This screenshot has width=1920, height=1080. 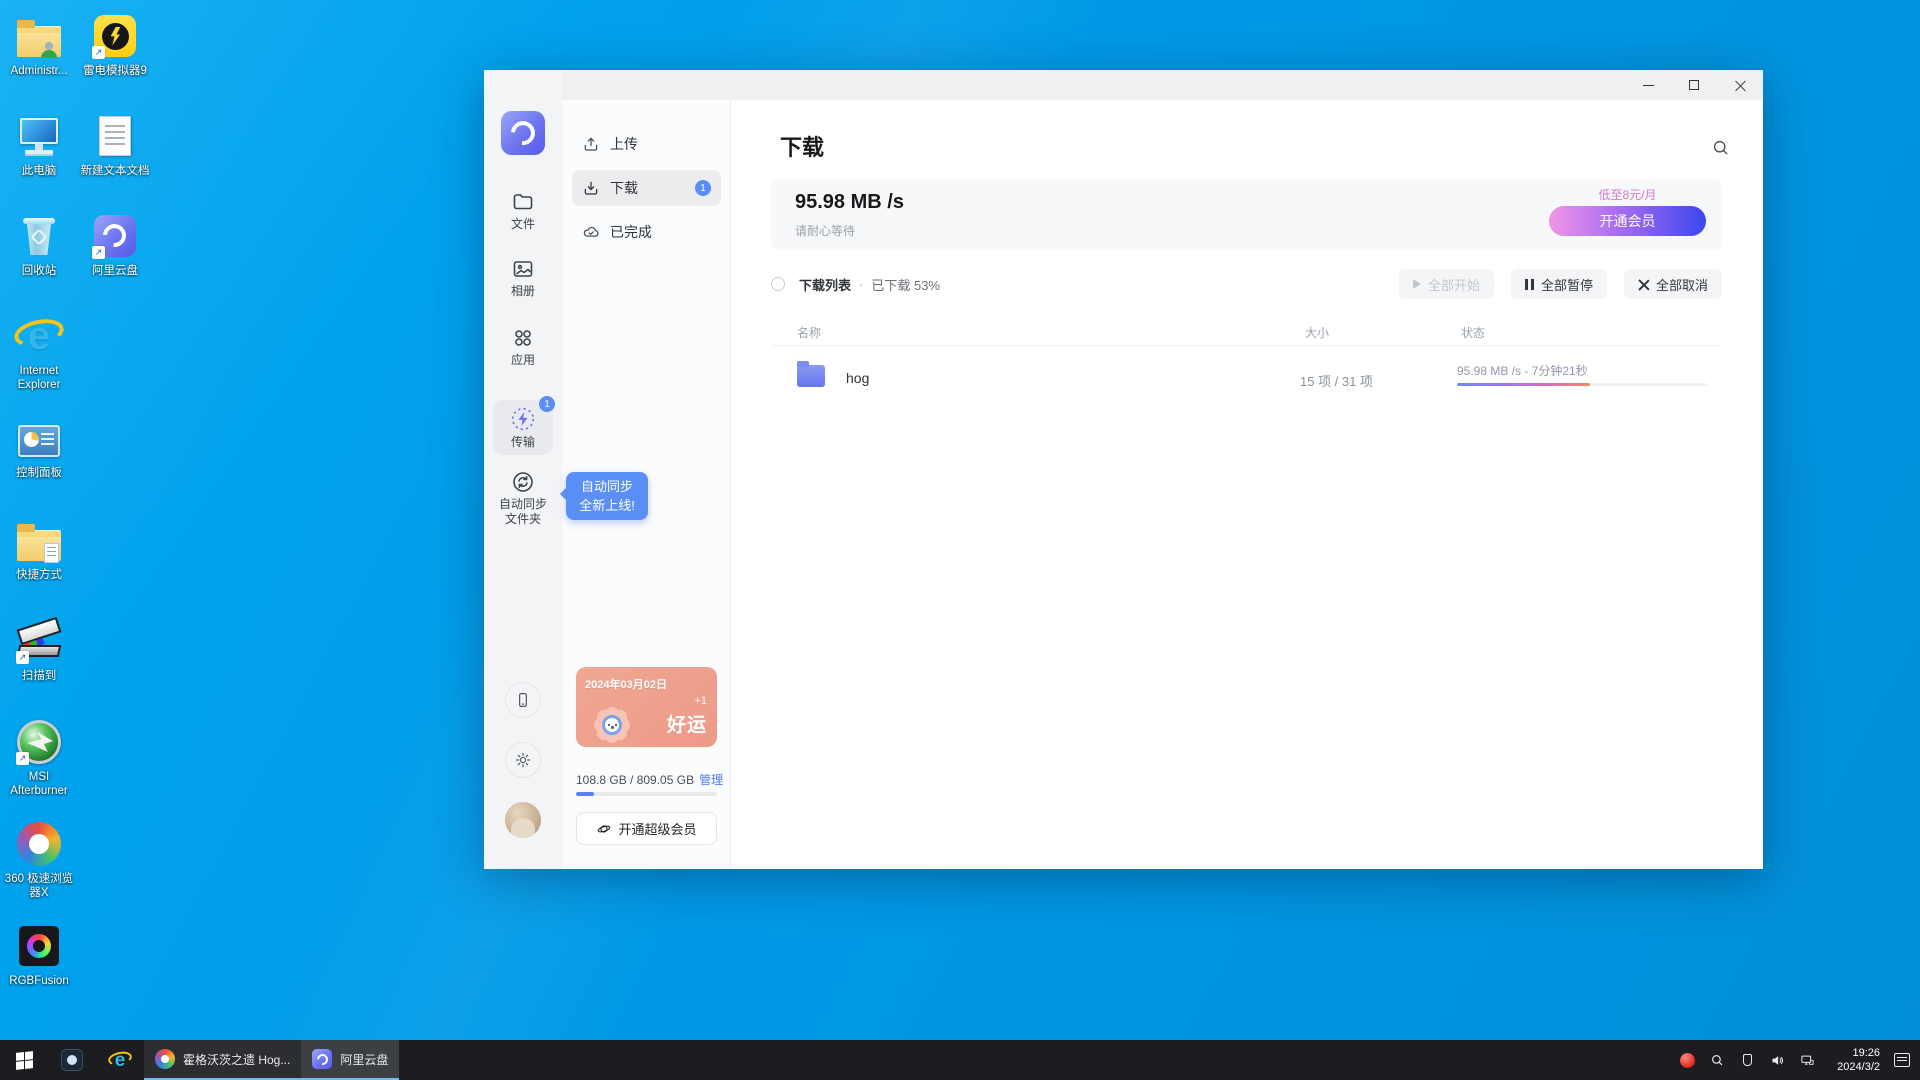 I want to click on open-vip-button: 开通会员, so click(x=1627, y=221).